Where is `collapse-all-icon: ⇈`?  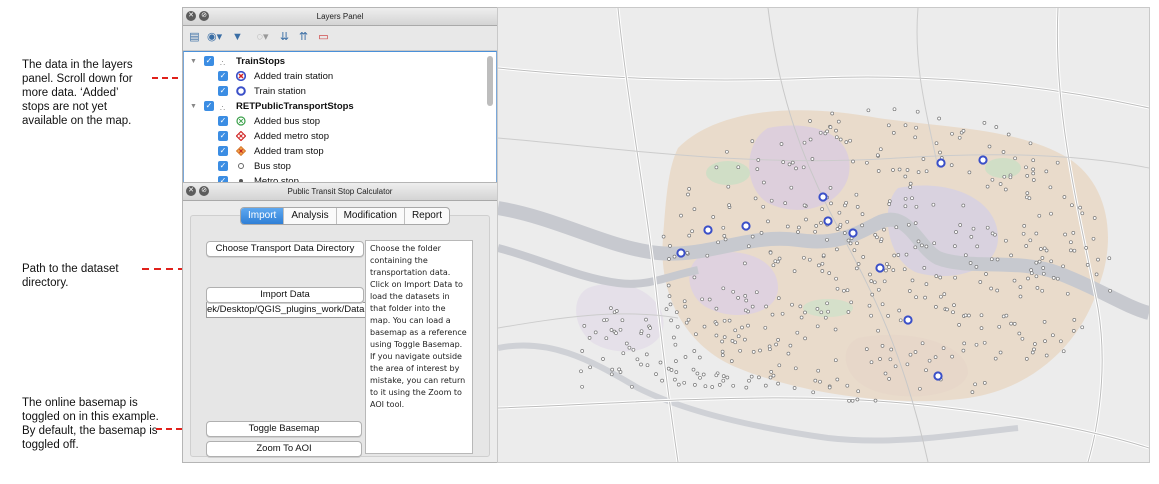
collapse-all-icon: ⇈ is located at coordinates (303, 37).